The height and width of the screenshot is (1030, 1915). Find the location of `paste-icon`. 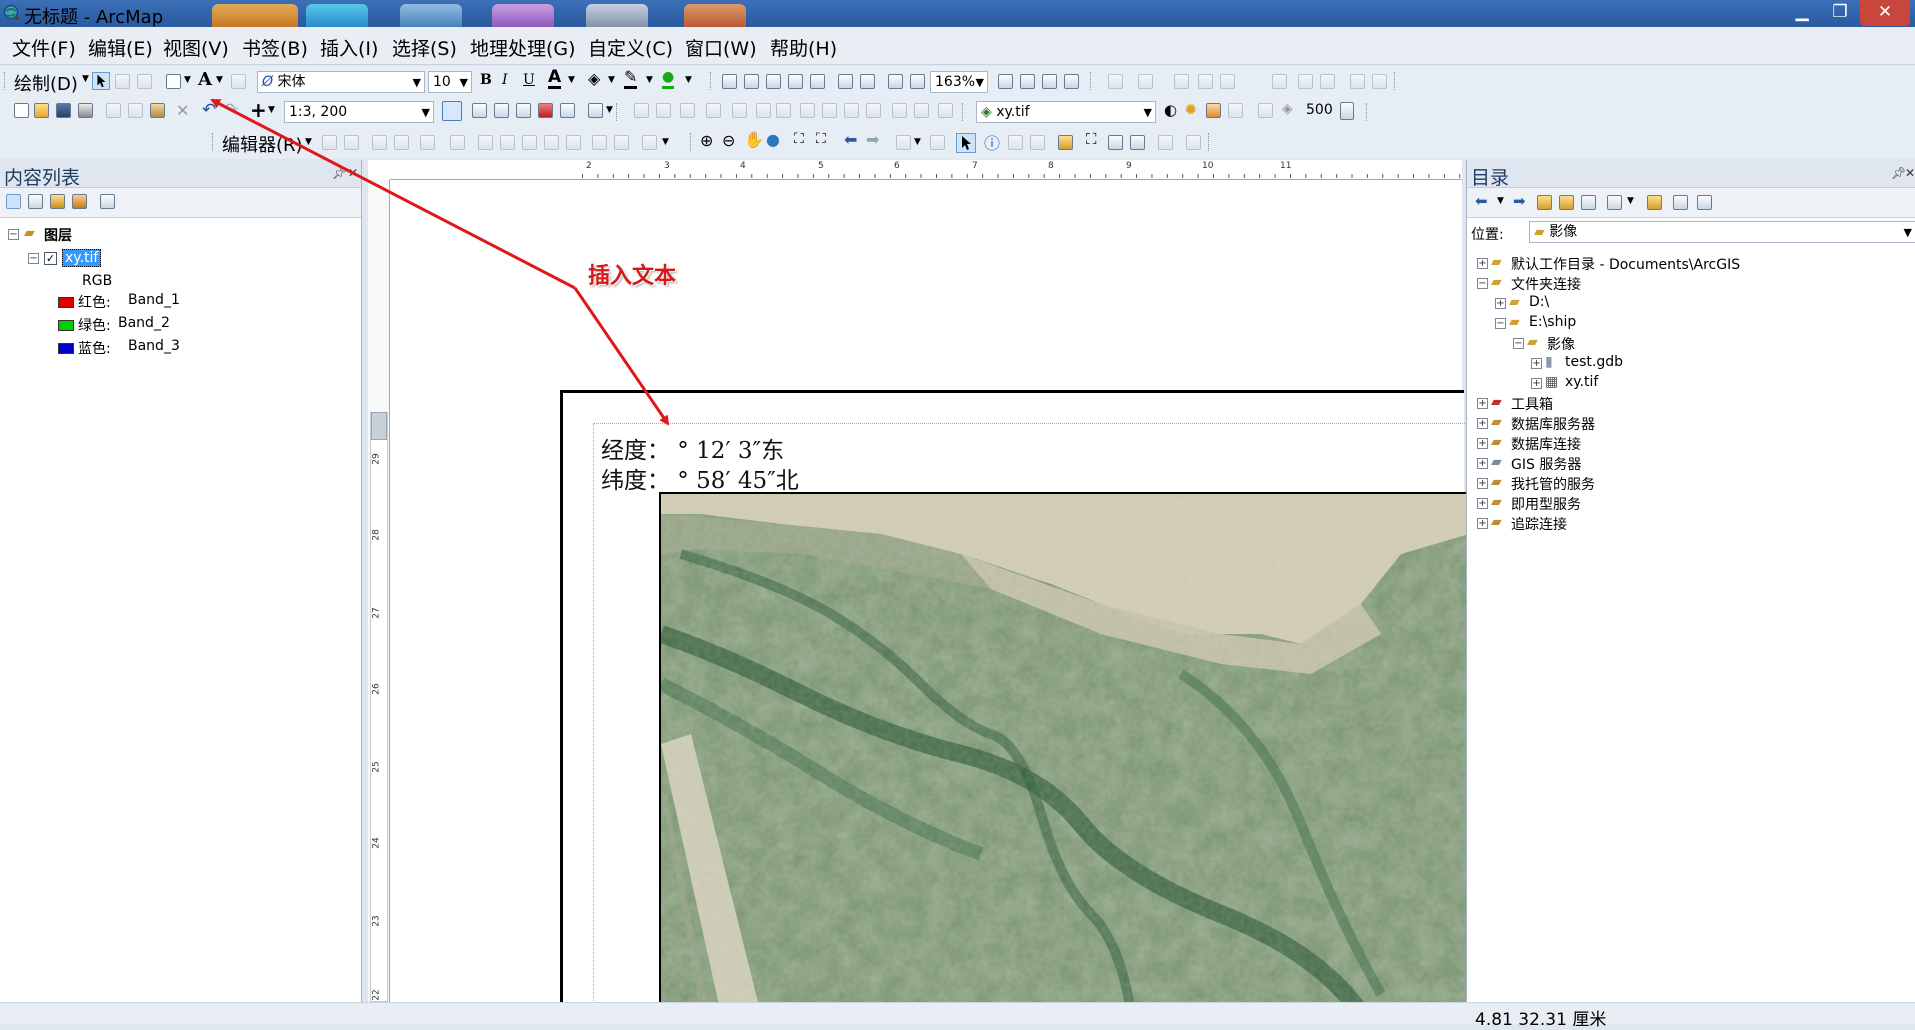

paste-icon is located at coordinates (157, 110).